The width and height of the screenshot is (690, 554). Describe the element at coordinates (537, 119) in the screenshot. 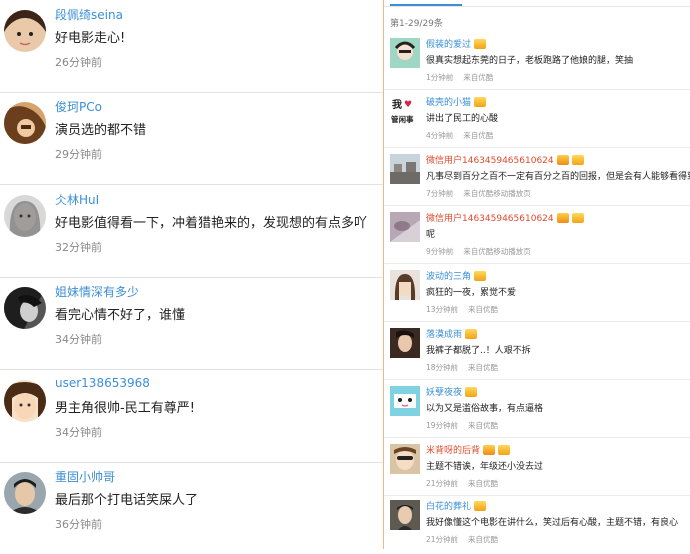

I see `comment-item: 我 ♥ 管闲事 破壳的小猫 讲出了民工的心酸 4分钟前 来自优酷` at that location.